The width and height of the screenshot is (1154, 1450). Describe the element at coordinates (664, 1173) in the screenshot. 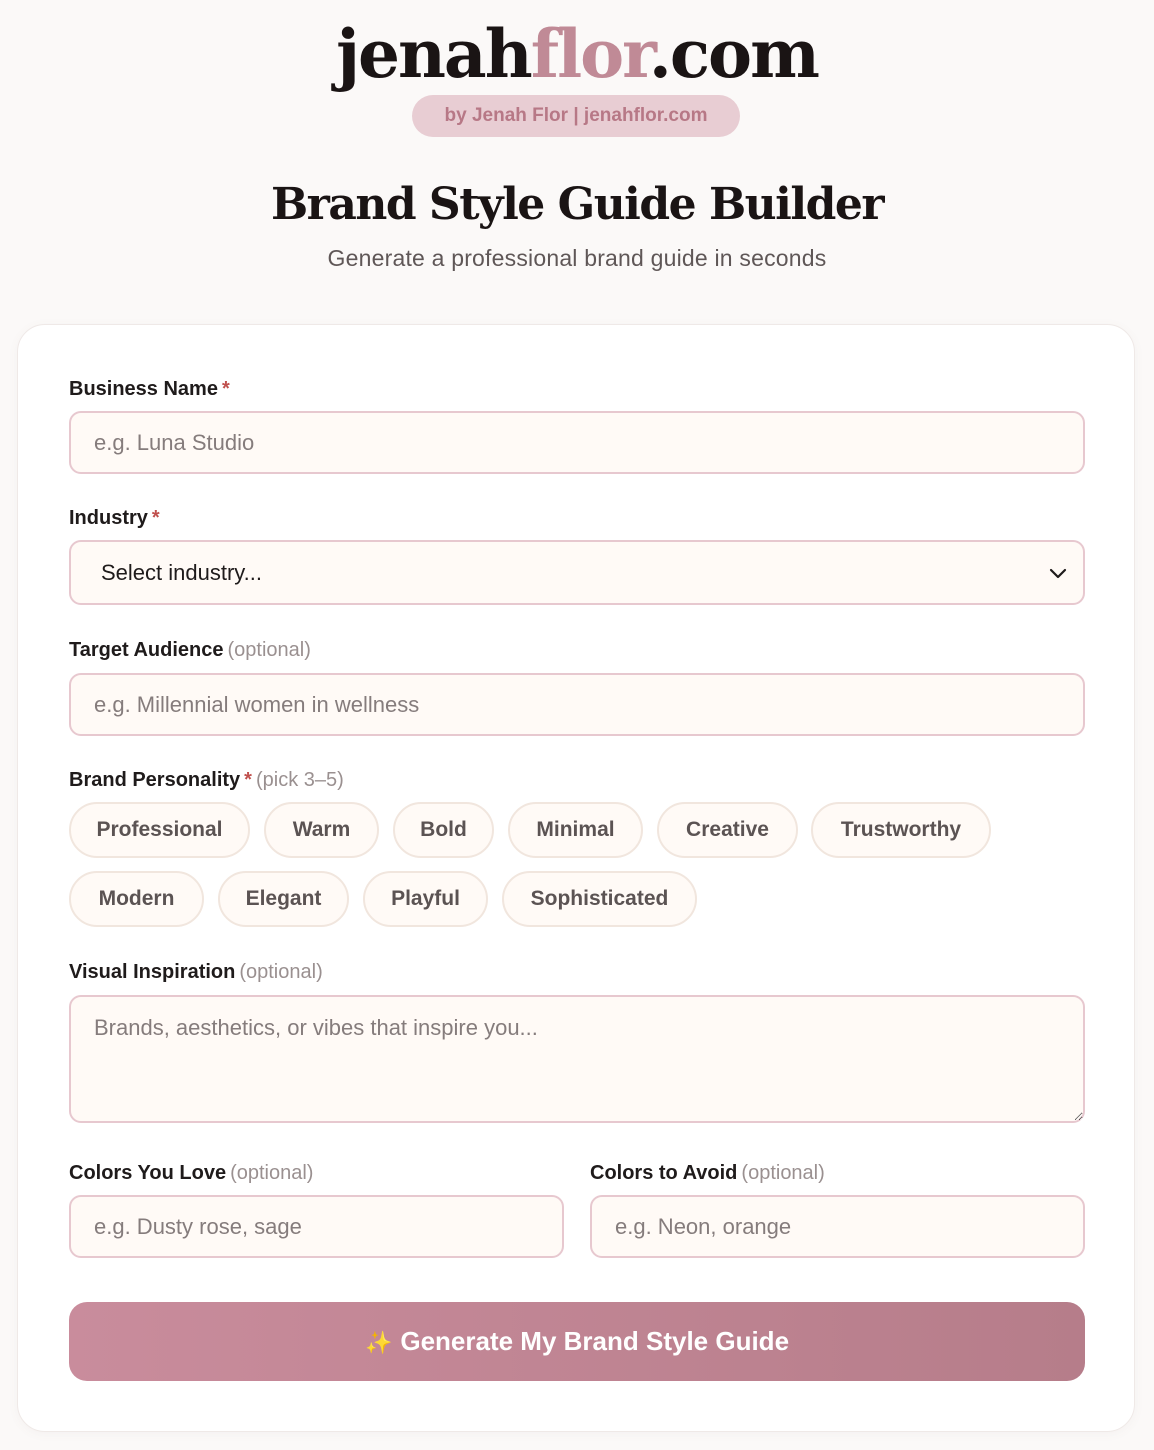

I see `colors-avoid-label-text: Colors to Avoid` at that location.